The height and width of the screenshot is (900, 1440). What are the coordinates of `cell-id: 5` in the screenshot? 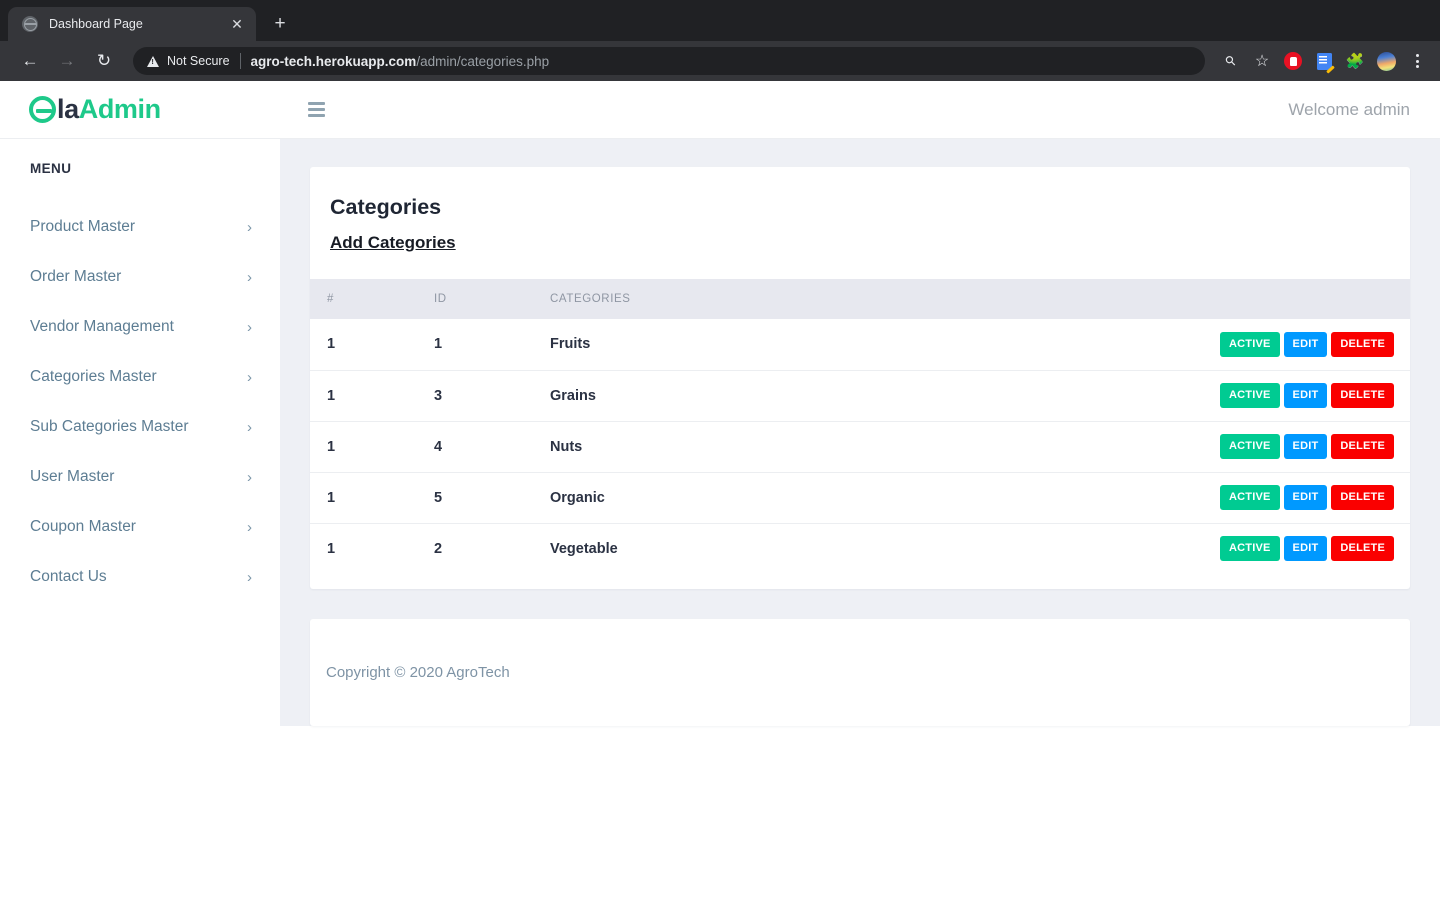 It's located at (492, 498).